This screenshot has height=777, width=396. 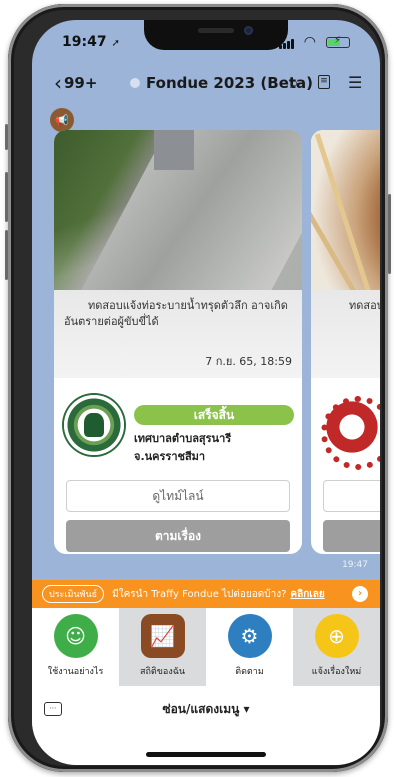 I want to click on front-camera, so click(x=248, y=30).